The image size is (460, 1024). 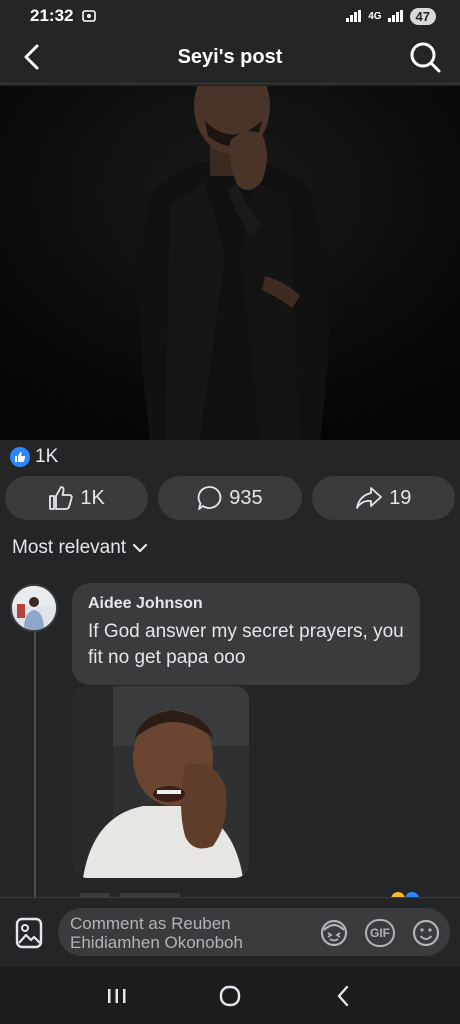 I want to click on sort-label: Most relevant, so click(x=69, y=547).